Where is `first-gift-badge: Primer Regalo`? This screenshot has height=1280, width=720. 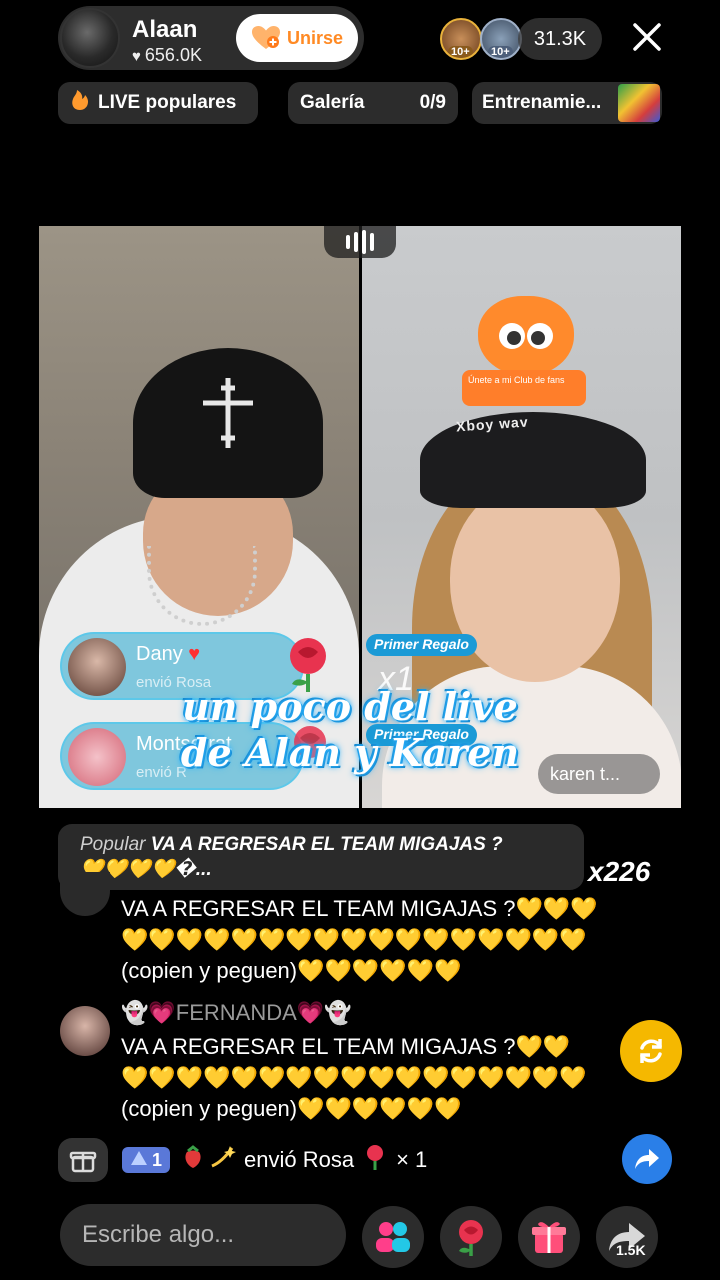 first-gift-badge: Primer Regalo is located at coordinates (421, 645).